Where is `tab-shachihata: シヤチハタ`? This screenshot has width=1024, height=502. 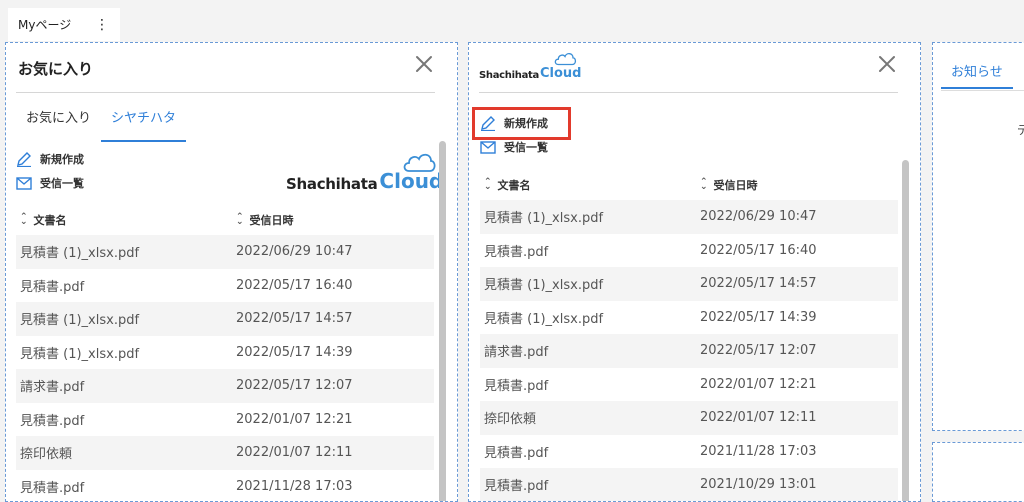 tab-shachihata: シヤチハタ is located at coordinates (143, 124).